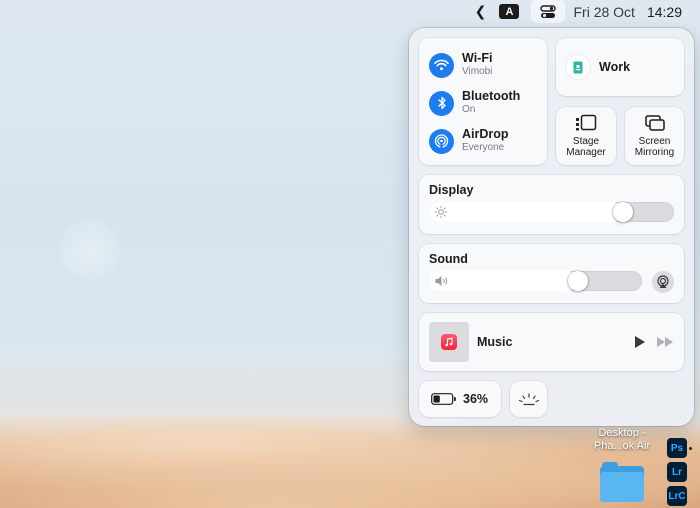 The height and width of the screenshot is (508, 700). Describe the element at coordinates (483, 147) in the screenshot. I see `airdrop-status: Everyone` at that location.